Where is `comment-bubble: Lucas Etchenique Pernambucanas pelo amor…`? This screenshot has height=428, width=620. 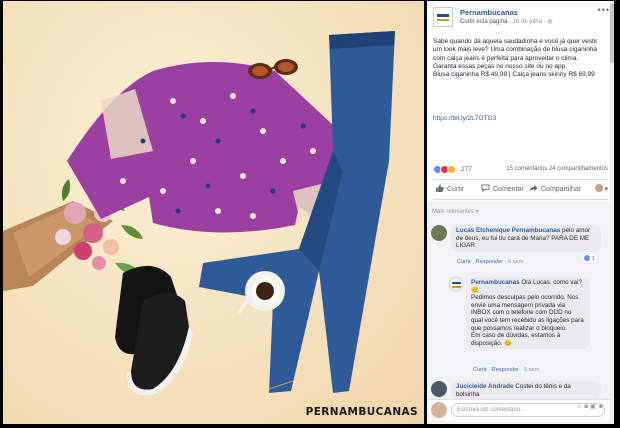 comment-bubble: Lucas Etchenique Pernambucanas pelo amor… is located at coordinates (526, 238).